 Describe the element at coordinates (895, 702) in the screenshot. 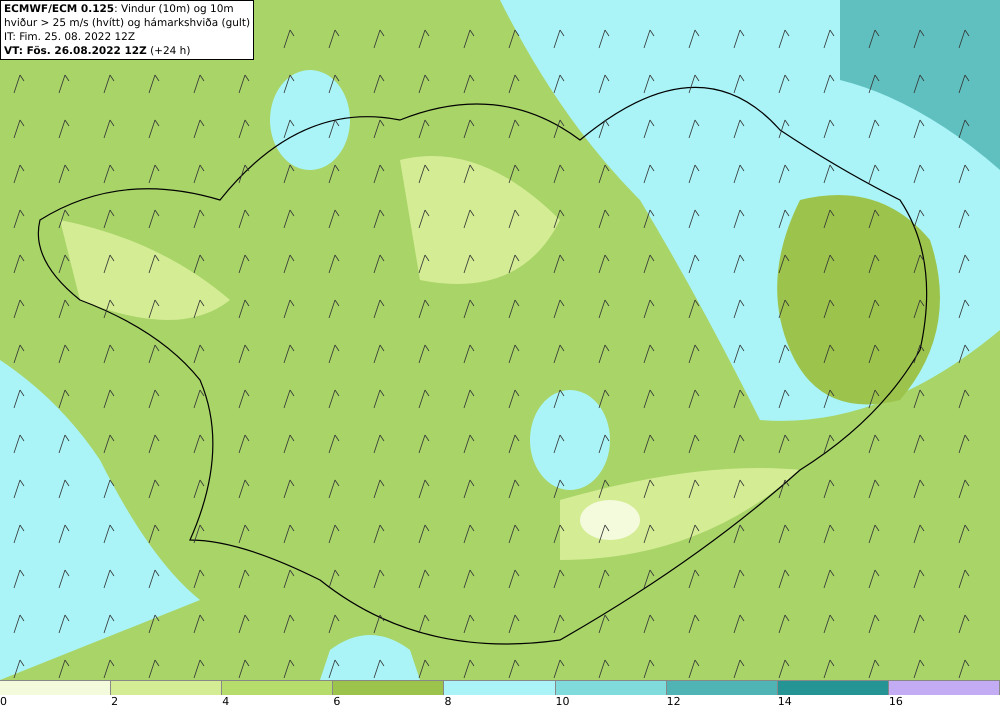

I see `legend-label: 16` at that location.